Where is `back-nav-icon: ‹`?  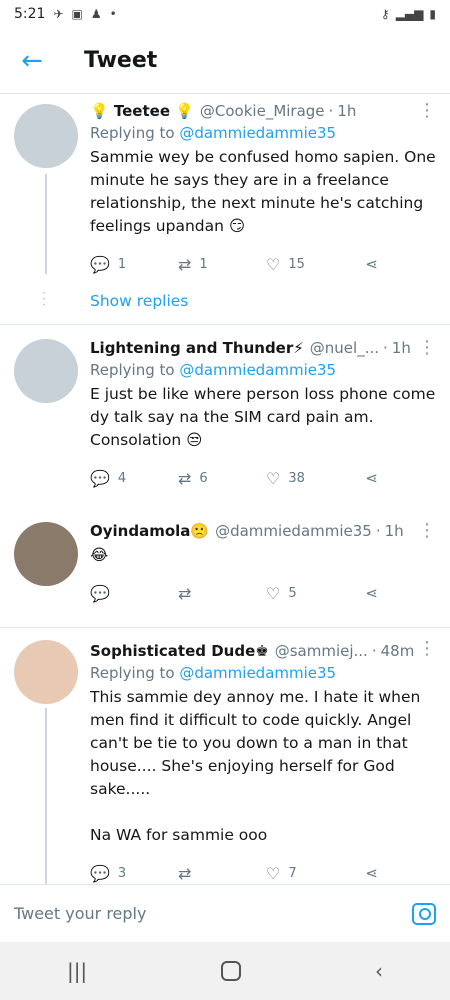
back-nav-icon: ‹ is located at coordinates (379, 971).